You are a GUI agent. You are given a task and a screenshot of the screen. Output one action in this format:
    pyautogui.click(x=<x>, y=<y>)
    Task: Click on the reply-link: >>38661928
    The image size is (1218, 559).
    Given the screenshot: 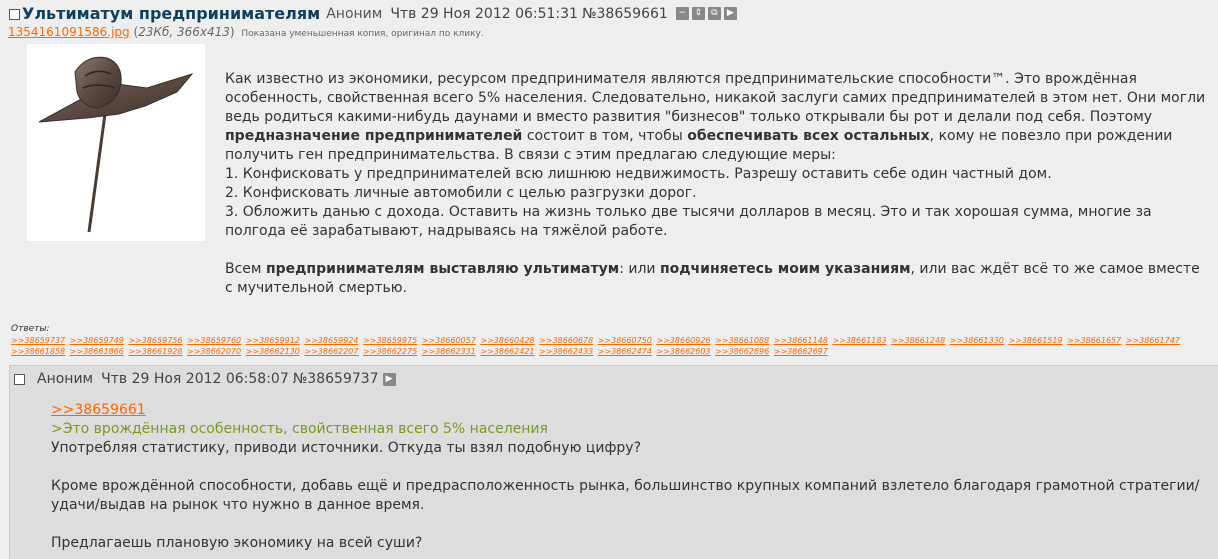 What is the action you would take?
    pyautogui.click(x=155, y=351)
    